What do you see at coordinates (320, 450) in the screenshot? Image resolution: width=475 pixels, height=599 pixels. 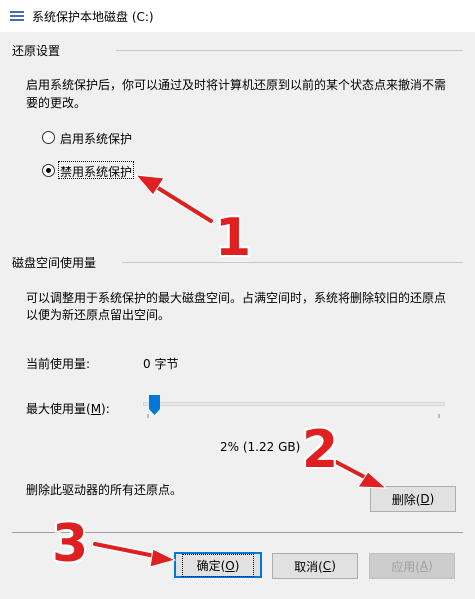 I see `annotation-step-2: 2` at bounding box center [320, 450].